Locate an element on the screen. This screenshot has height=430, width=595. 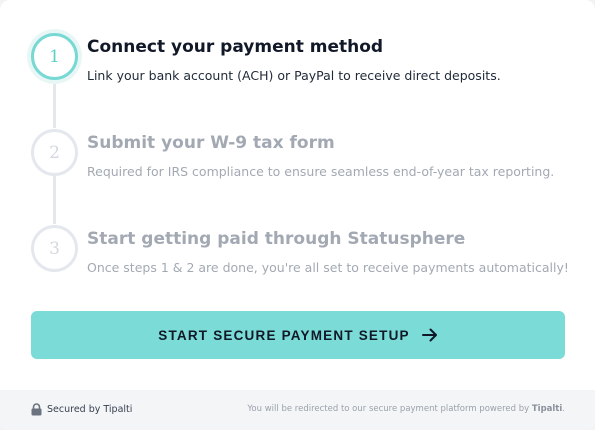
cta-label: START SECURE PAYMENT SETUP is located at coordinates (284, 335).